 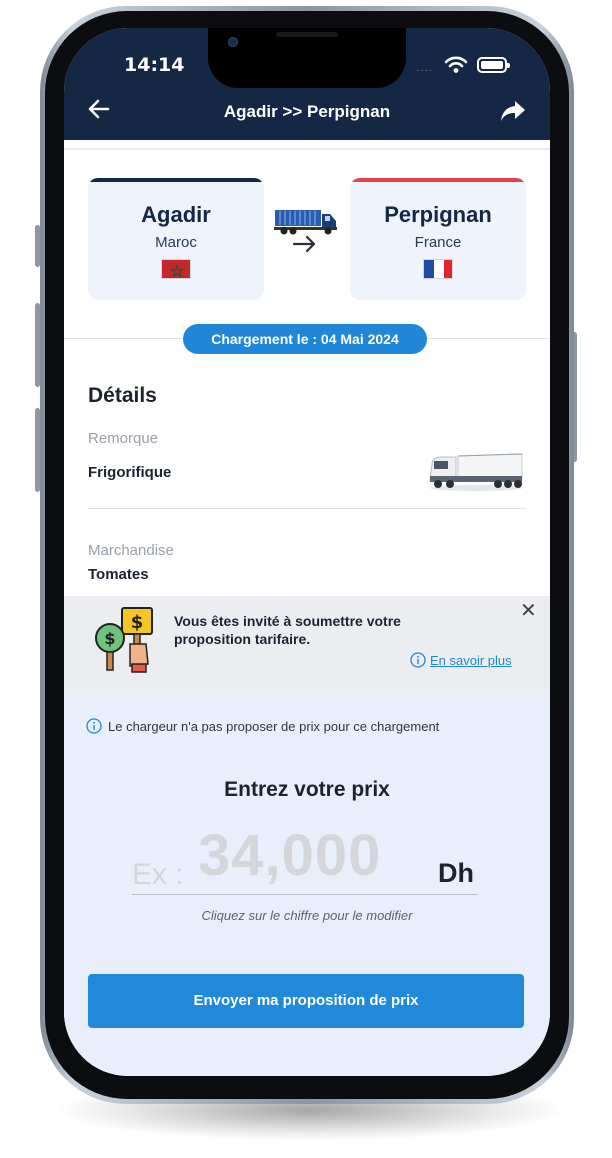 I want to click on status-bar: 14:14 ····, so click(x=307, y=70).